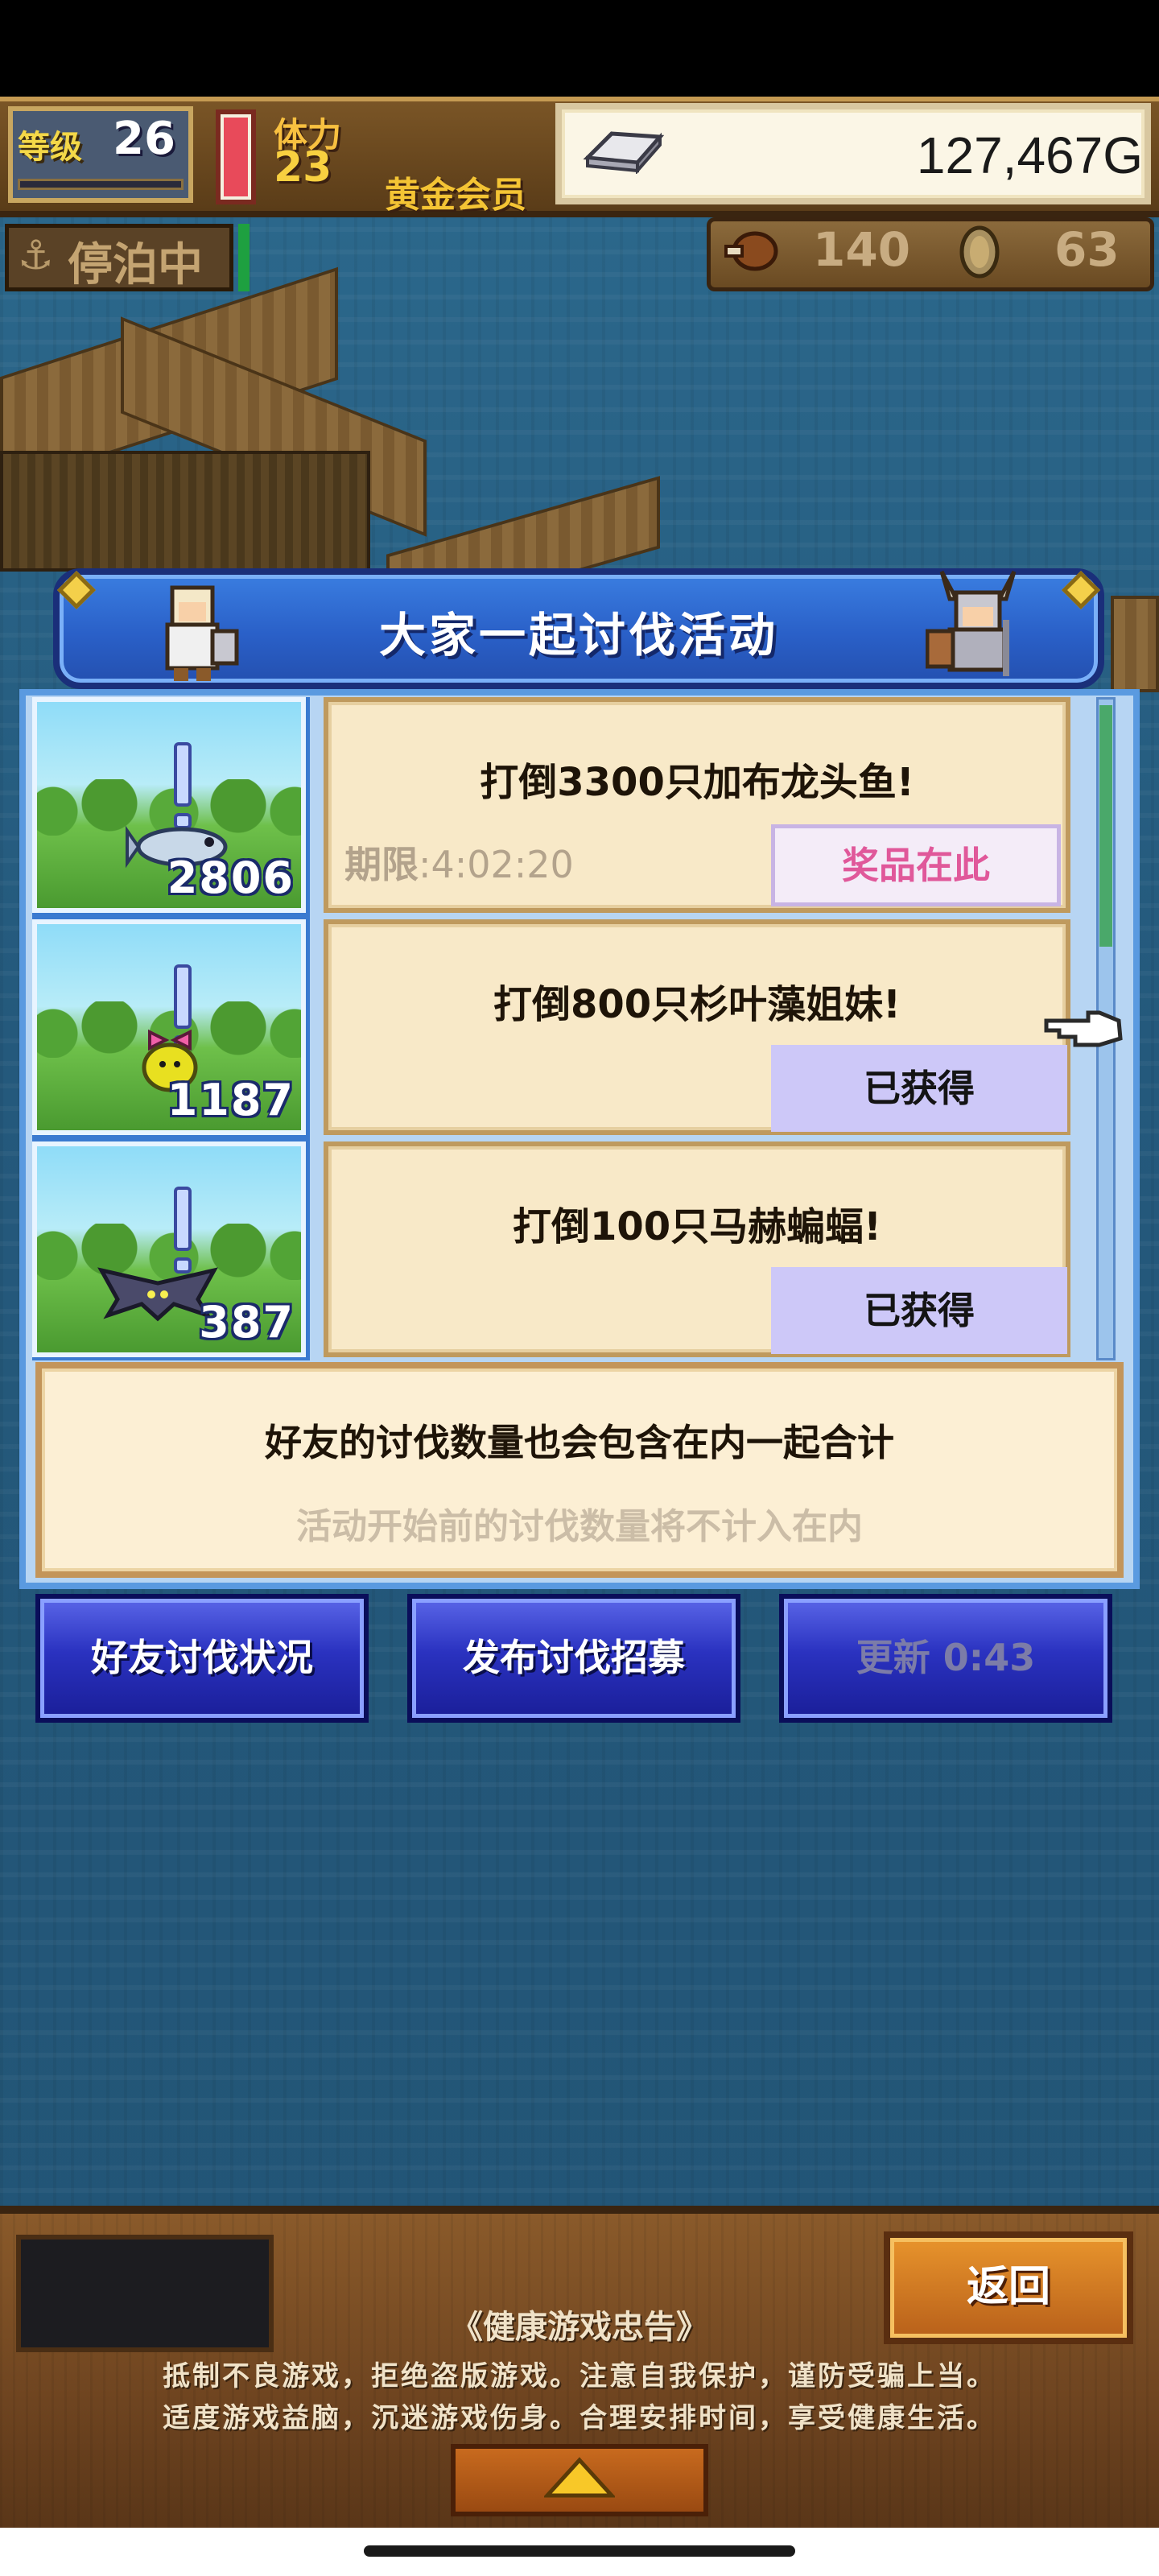 This screenshot has height=2576, width=1159. What do you see at coordinates (579, 2477) in the screenshot?
I see `arrow-up-icon` at bounding box center [579, 2477].